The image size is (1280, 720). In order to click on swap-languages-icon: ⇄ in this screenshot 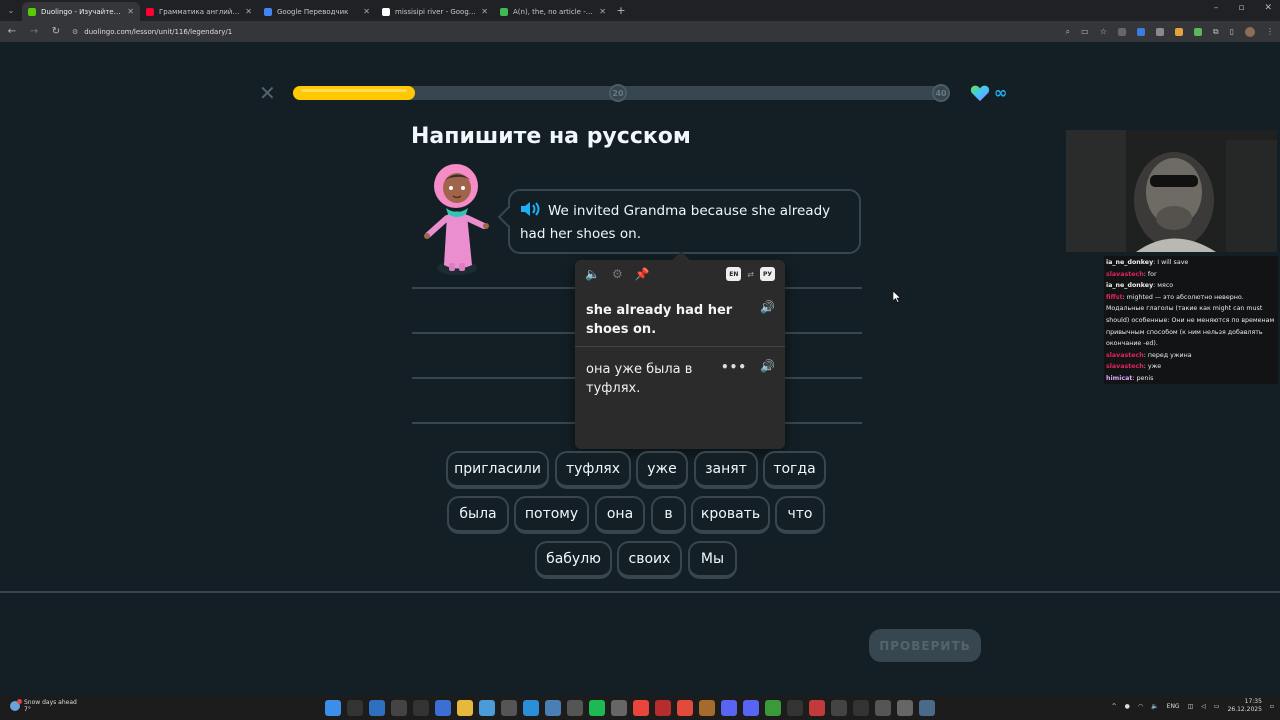, I will do `click(750, 274)`.